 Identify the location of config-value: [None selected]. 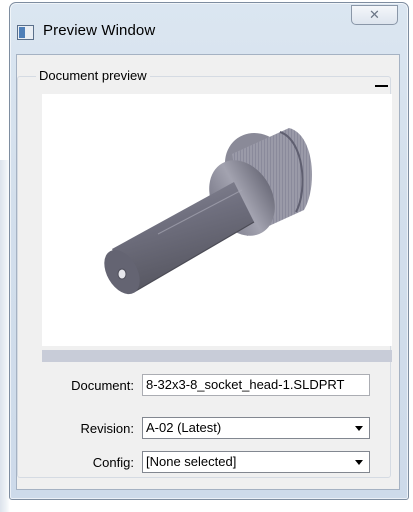
(191, 461).